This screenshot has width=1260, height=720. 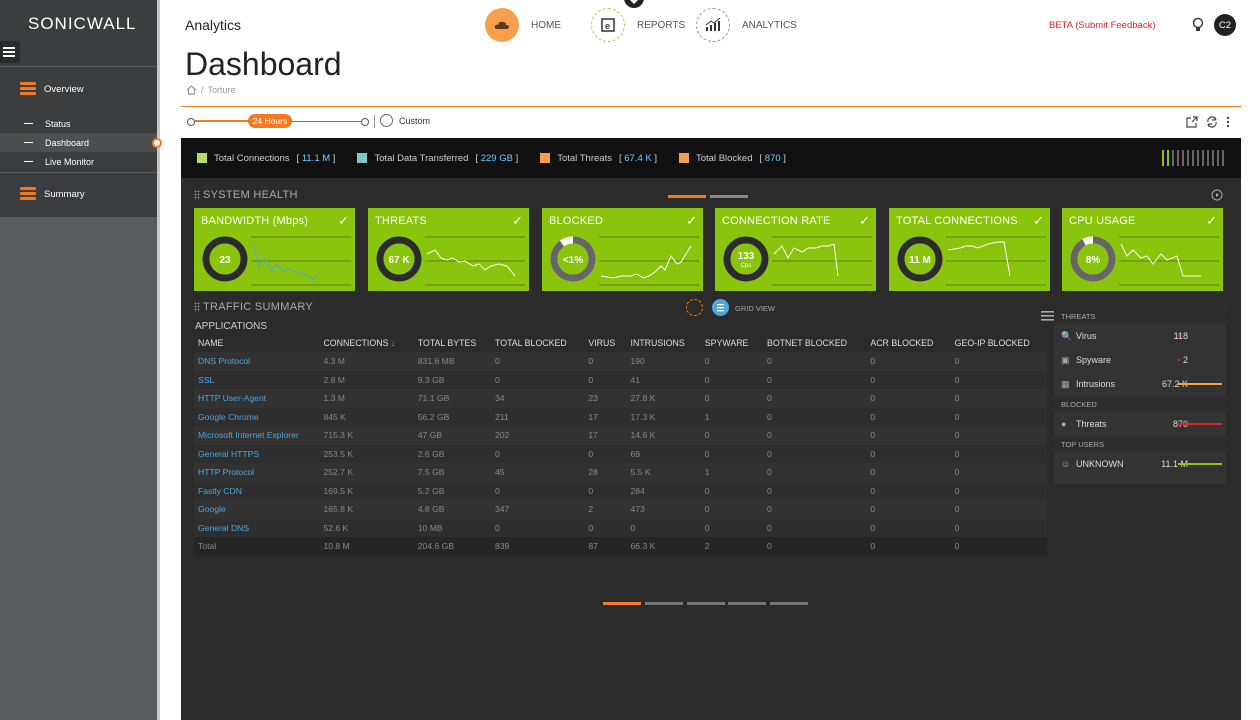 I want to click on health-card: CONNECTION RATE ✓ 133 Cps, so click(x=795, y=249).